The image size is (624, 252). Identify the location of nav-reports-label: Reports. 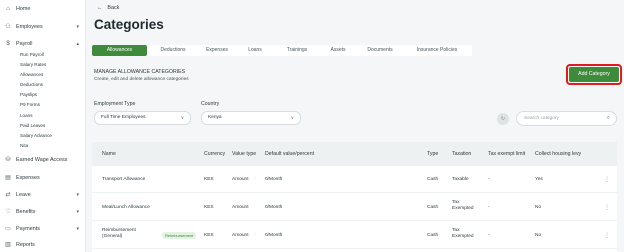
(25, 245).